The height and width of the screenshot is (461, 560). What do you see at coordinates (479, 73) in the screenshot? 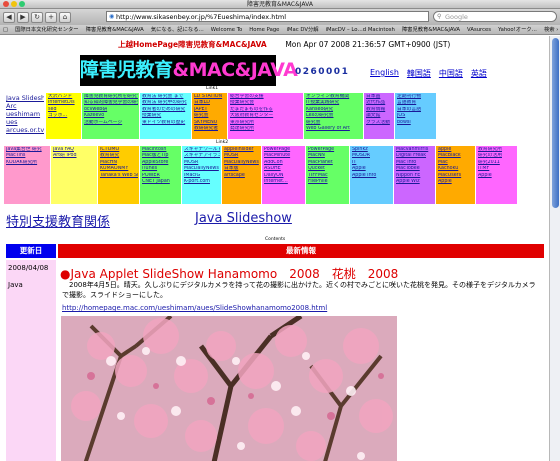
I see `lang-link-eng-jp: 英語` at bounding box center [479, 73].